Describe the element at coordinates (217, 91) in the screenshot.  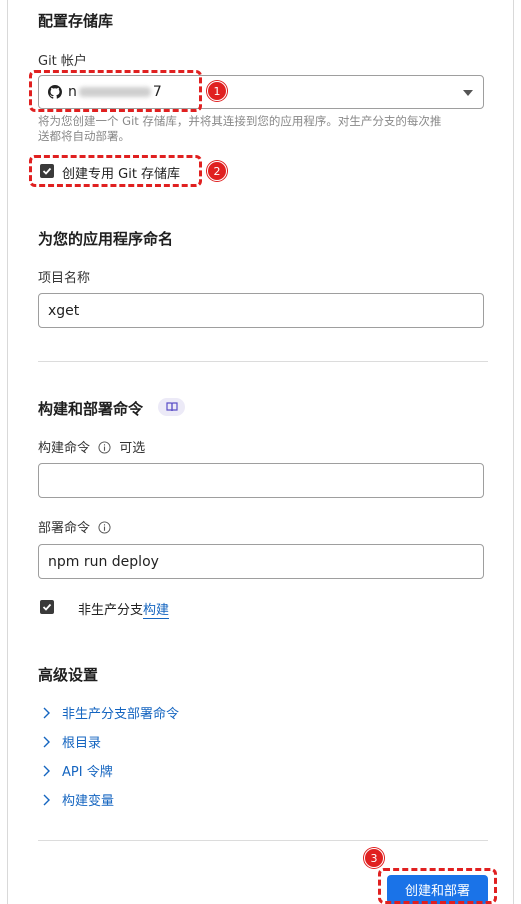
I see `annotation-badge-1: 1` at that location.